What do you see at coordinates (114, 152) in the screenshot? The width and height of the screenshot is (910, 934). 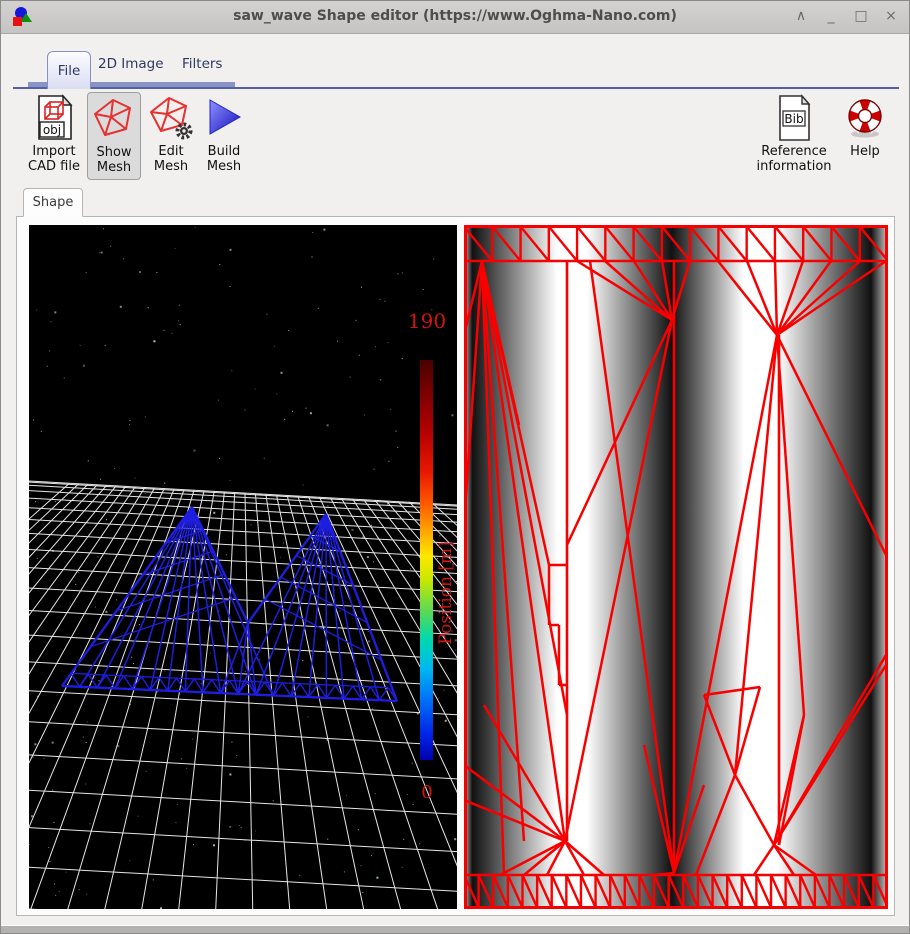 I see `show-mesh-label-1: Show` at bounding box center [114, 152].